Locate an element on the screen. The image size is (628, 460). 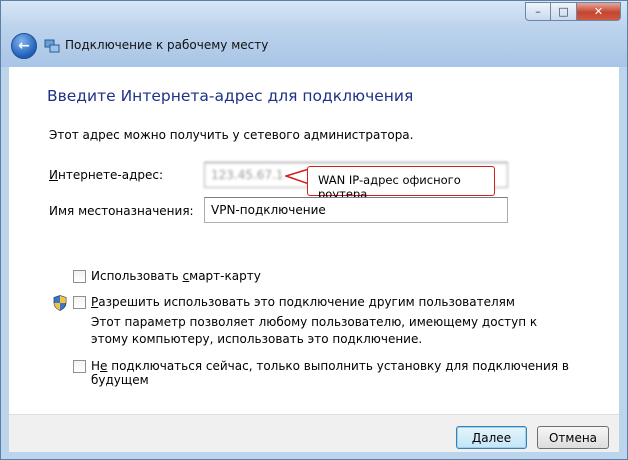
minimize-button: – is located at coordinates (538, 11).